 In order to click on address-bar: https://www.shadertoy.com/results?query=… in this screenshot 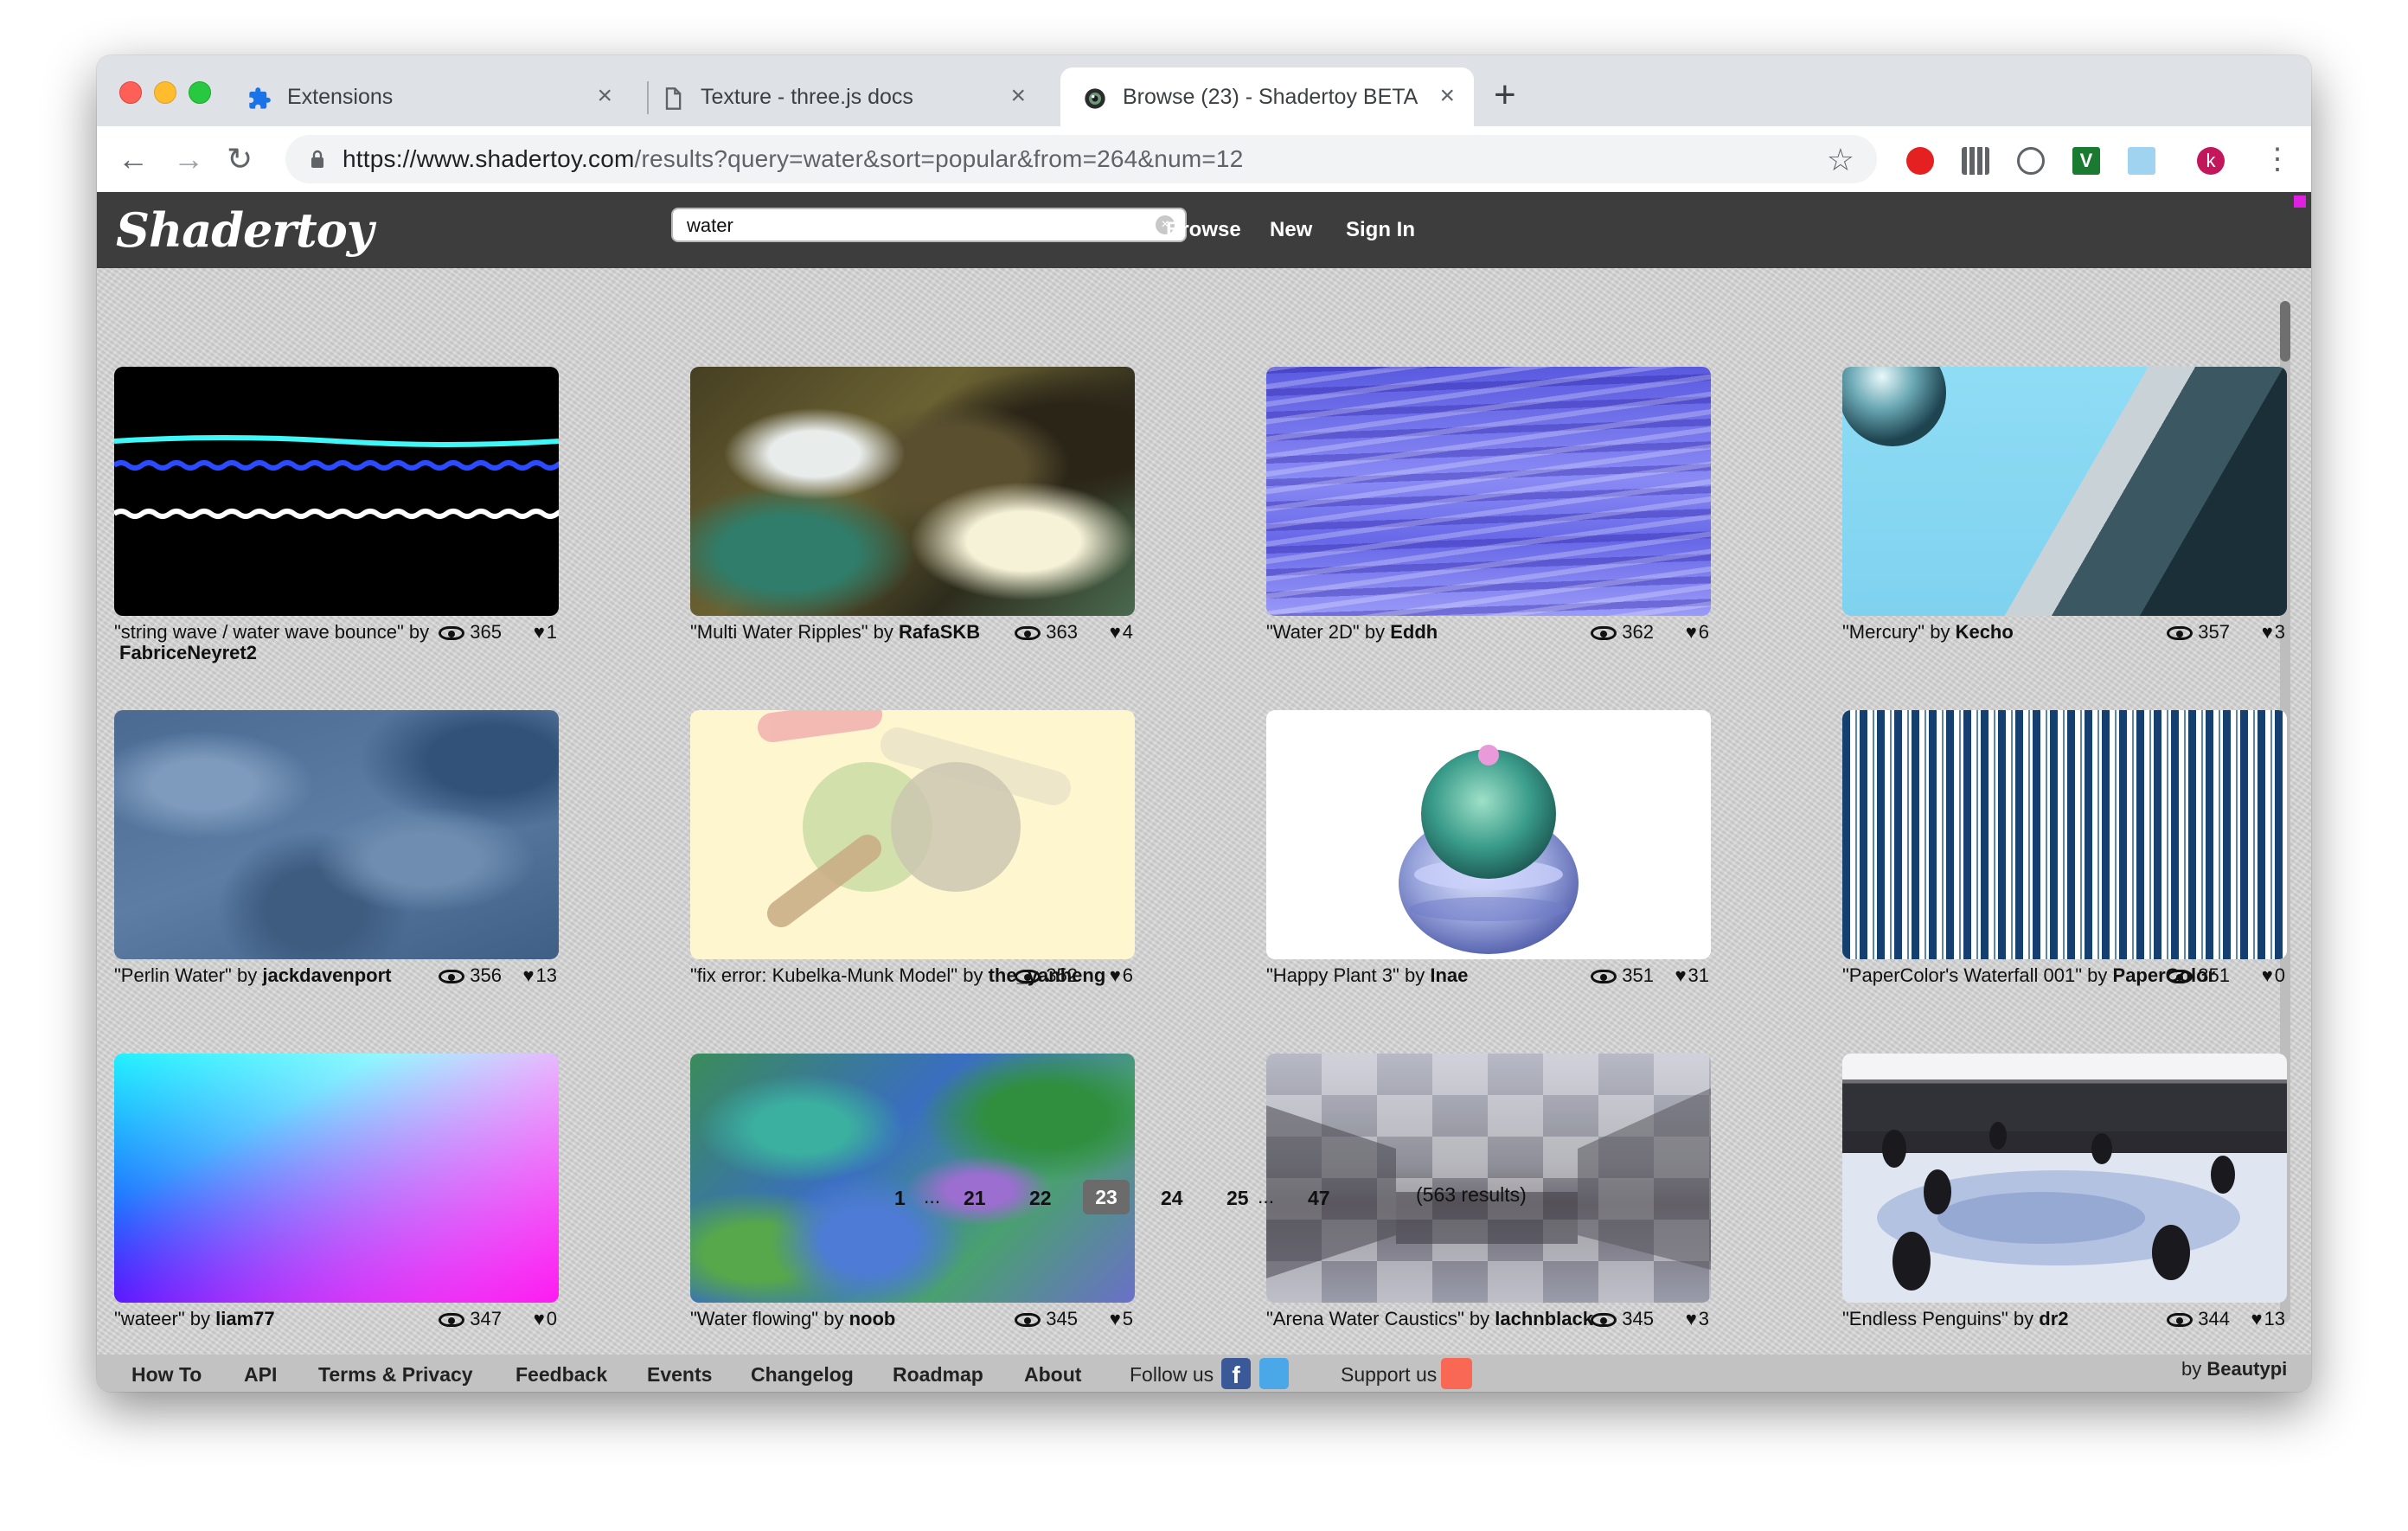, I will do `click(1081, 159)`.